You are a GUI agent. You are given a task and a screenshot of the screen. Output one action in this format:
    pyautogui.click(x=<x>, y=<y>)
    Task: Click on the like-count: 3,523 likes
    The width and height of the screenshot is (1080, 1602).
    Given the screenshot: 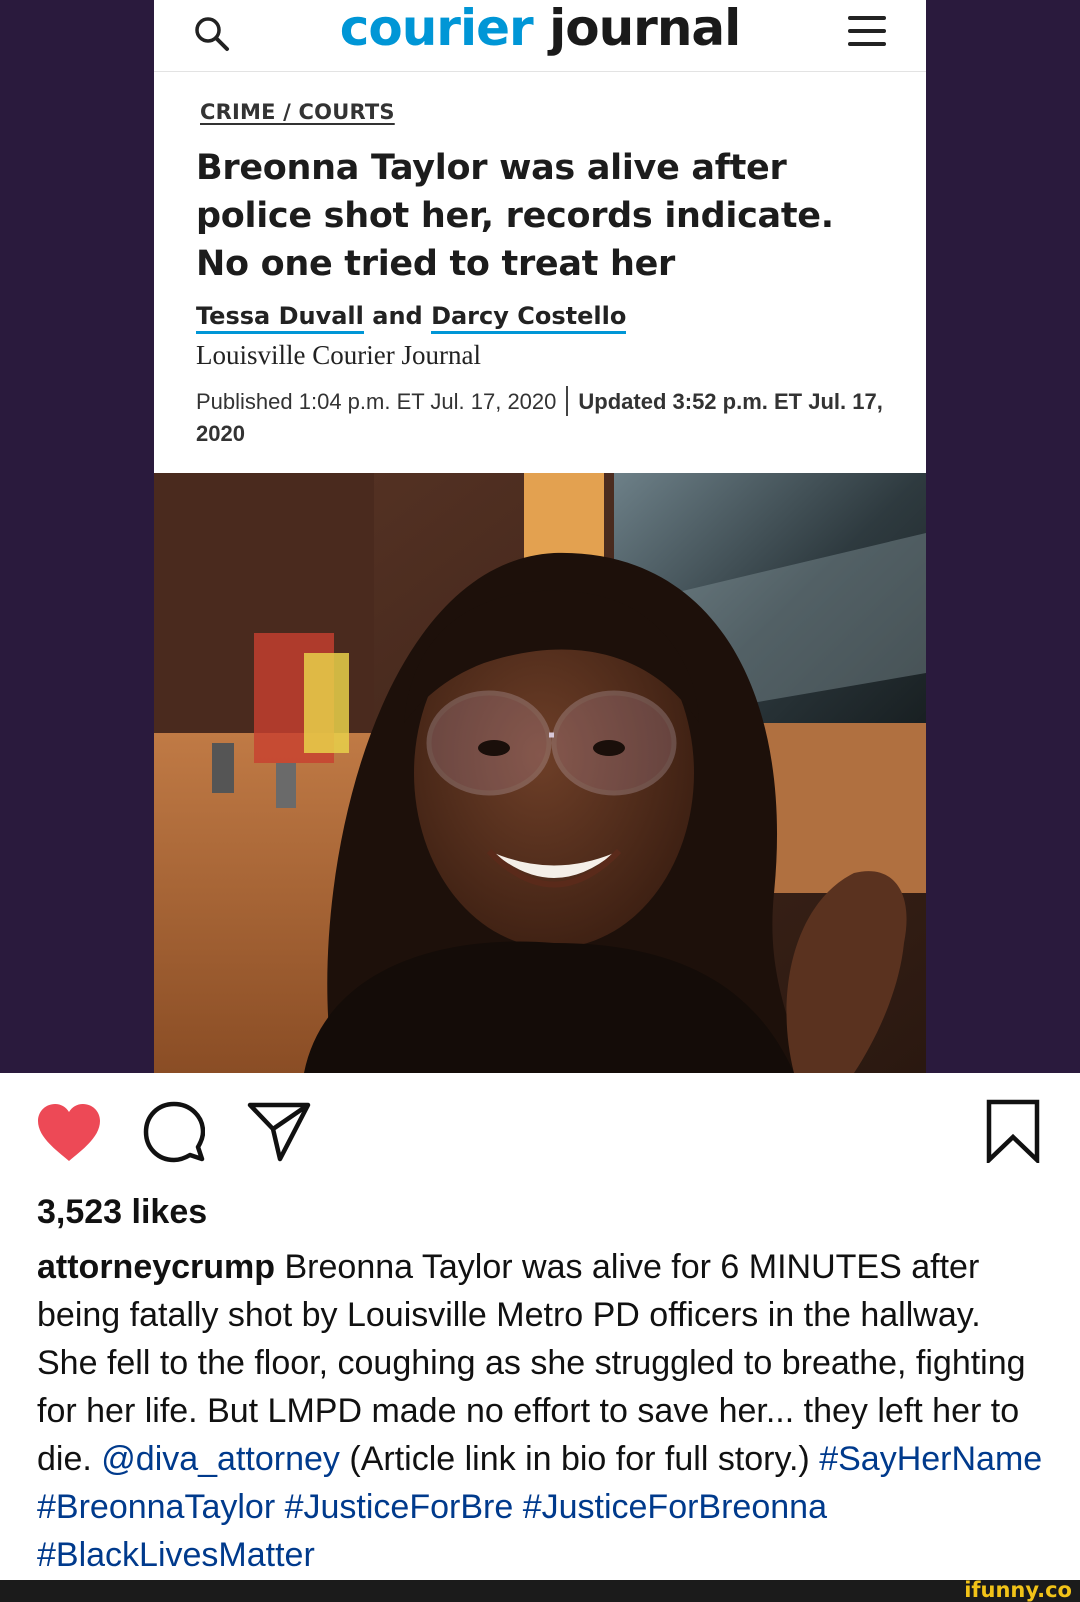 What is the action you would take?
    pyautogui.click(x=122, y=1212)
    